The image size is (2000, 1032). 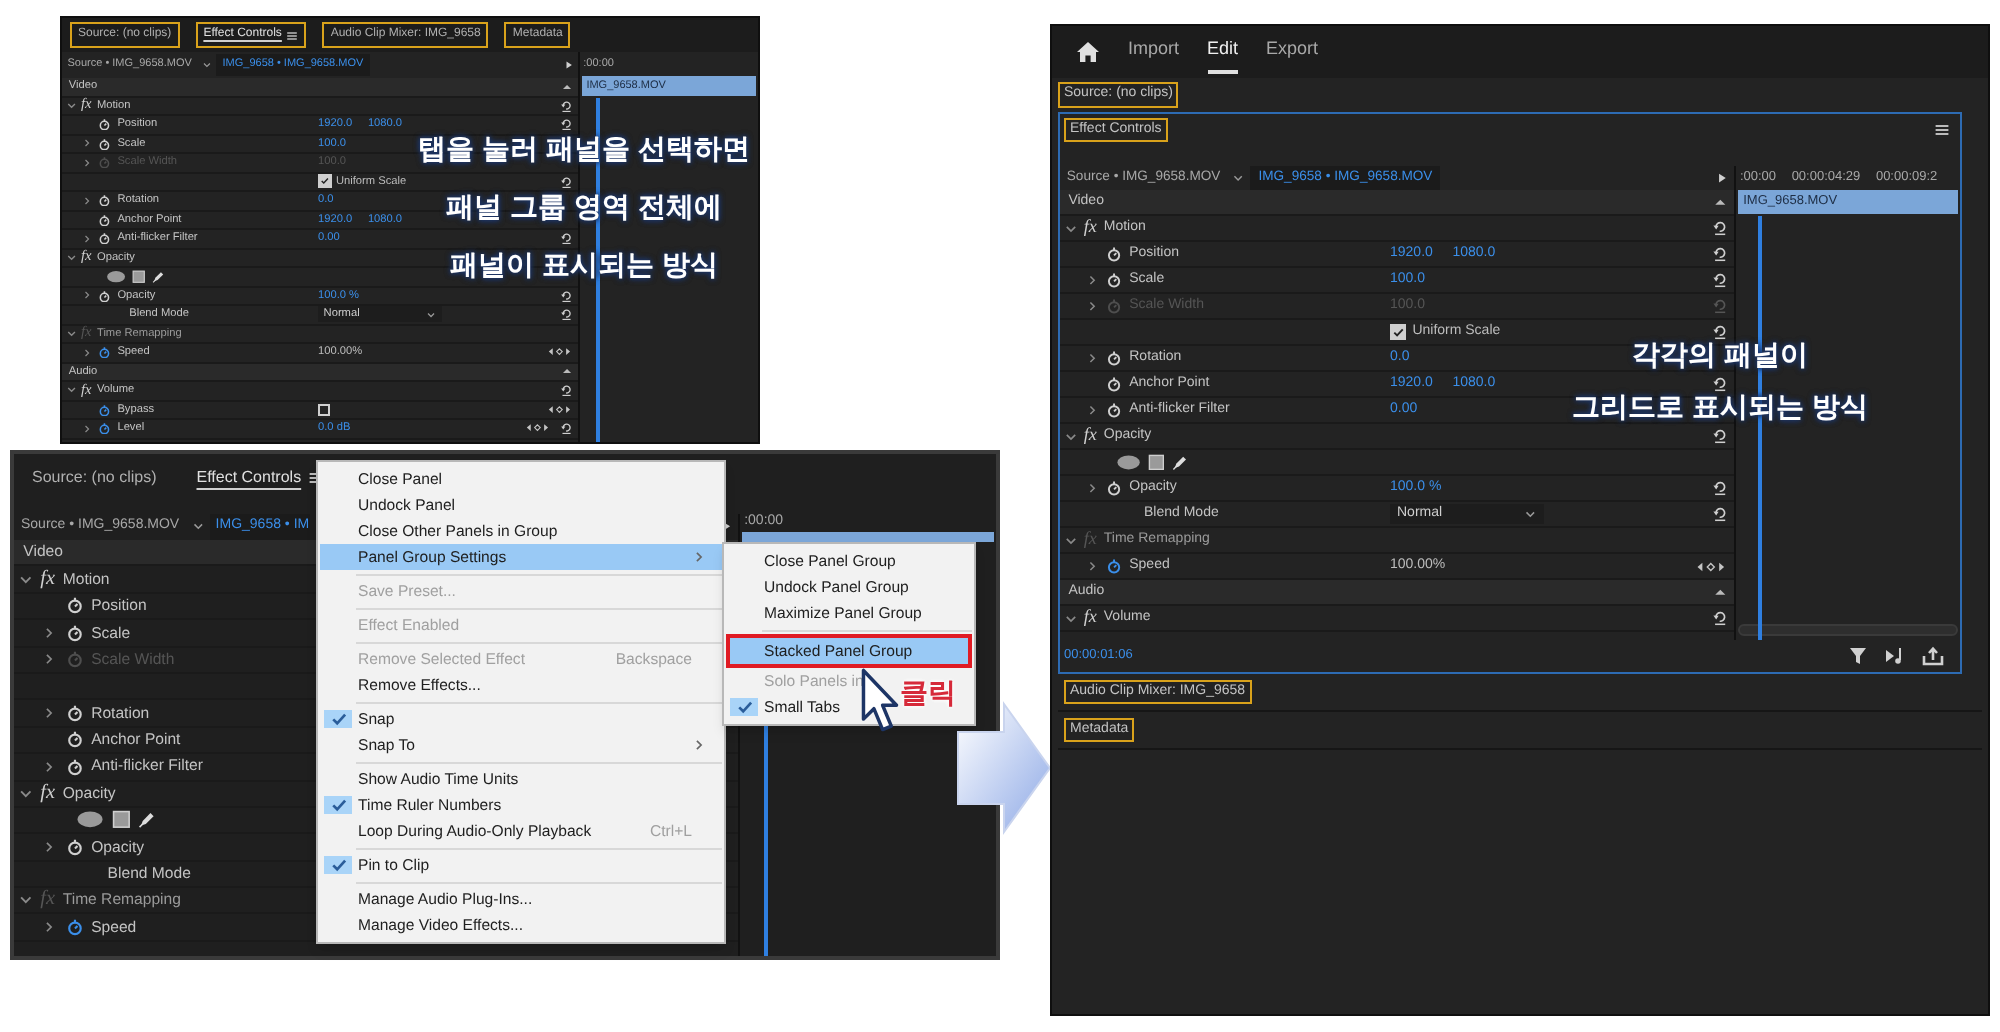 I want to click on workspace-tab: Import, so click(x=1154, y=52).